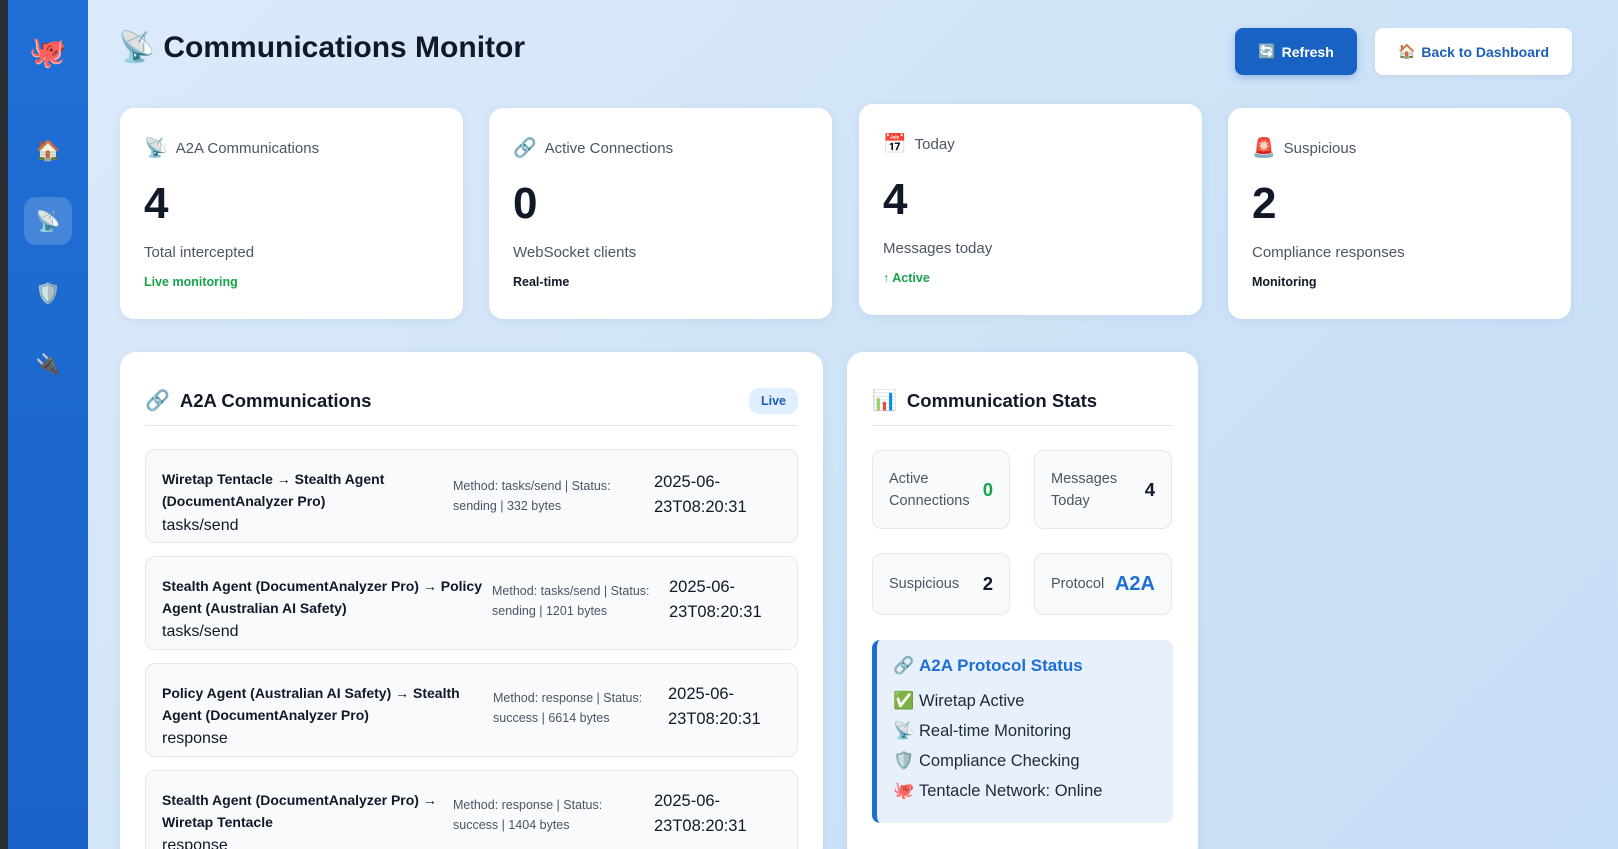 The width and height of the screenshot is (1618, 849). I want to click on stat-card-today: 📅 Today 4 Messages today ↑ Active, so click(1030, 209).